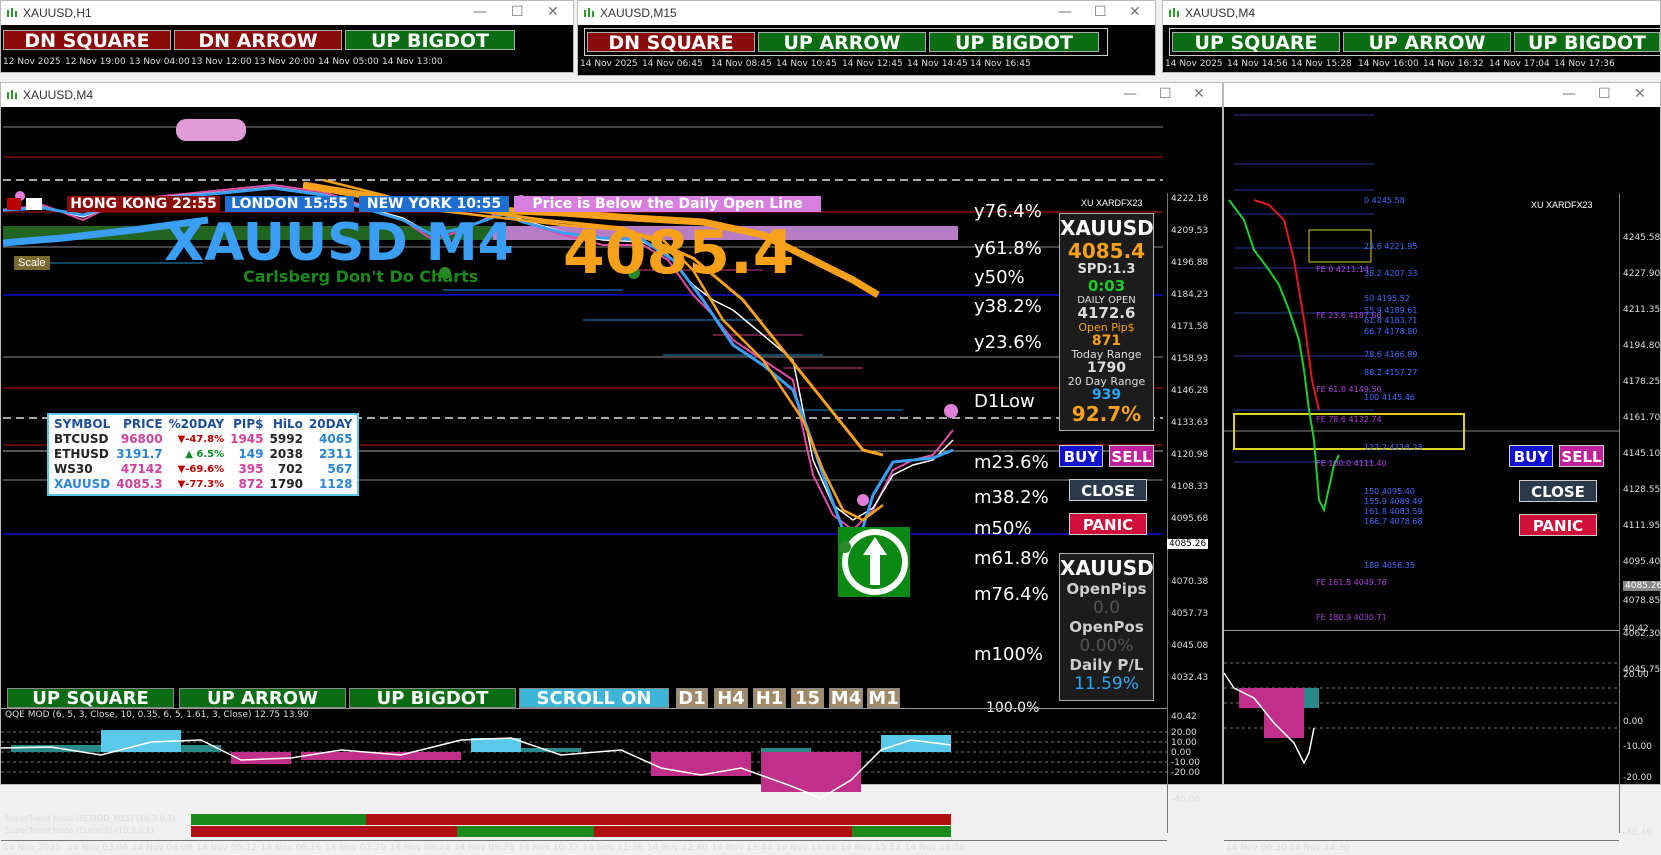  What do you see at coordinates (258, 40) in the screenshot?
I see `signal-button: DN ARROW` at bounding box center [258, 40].